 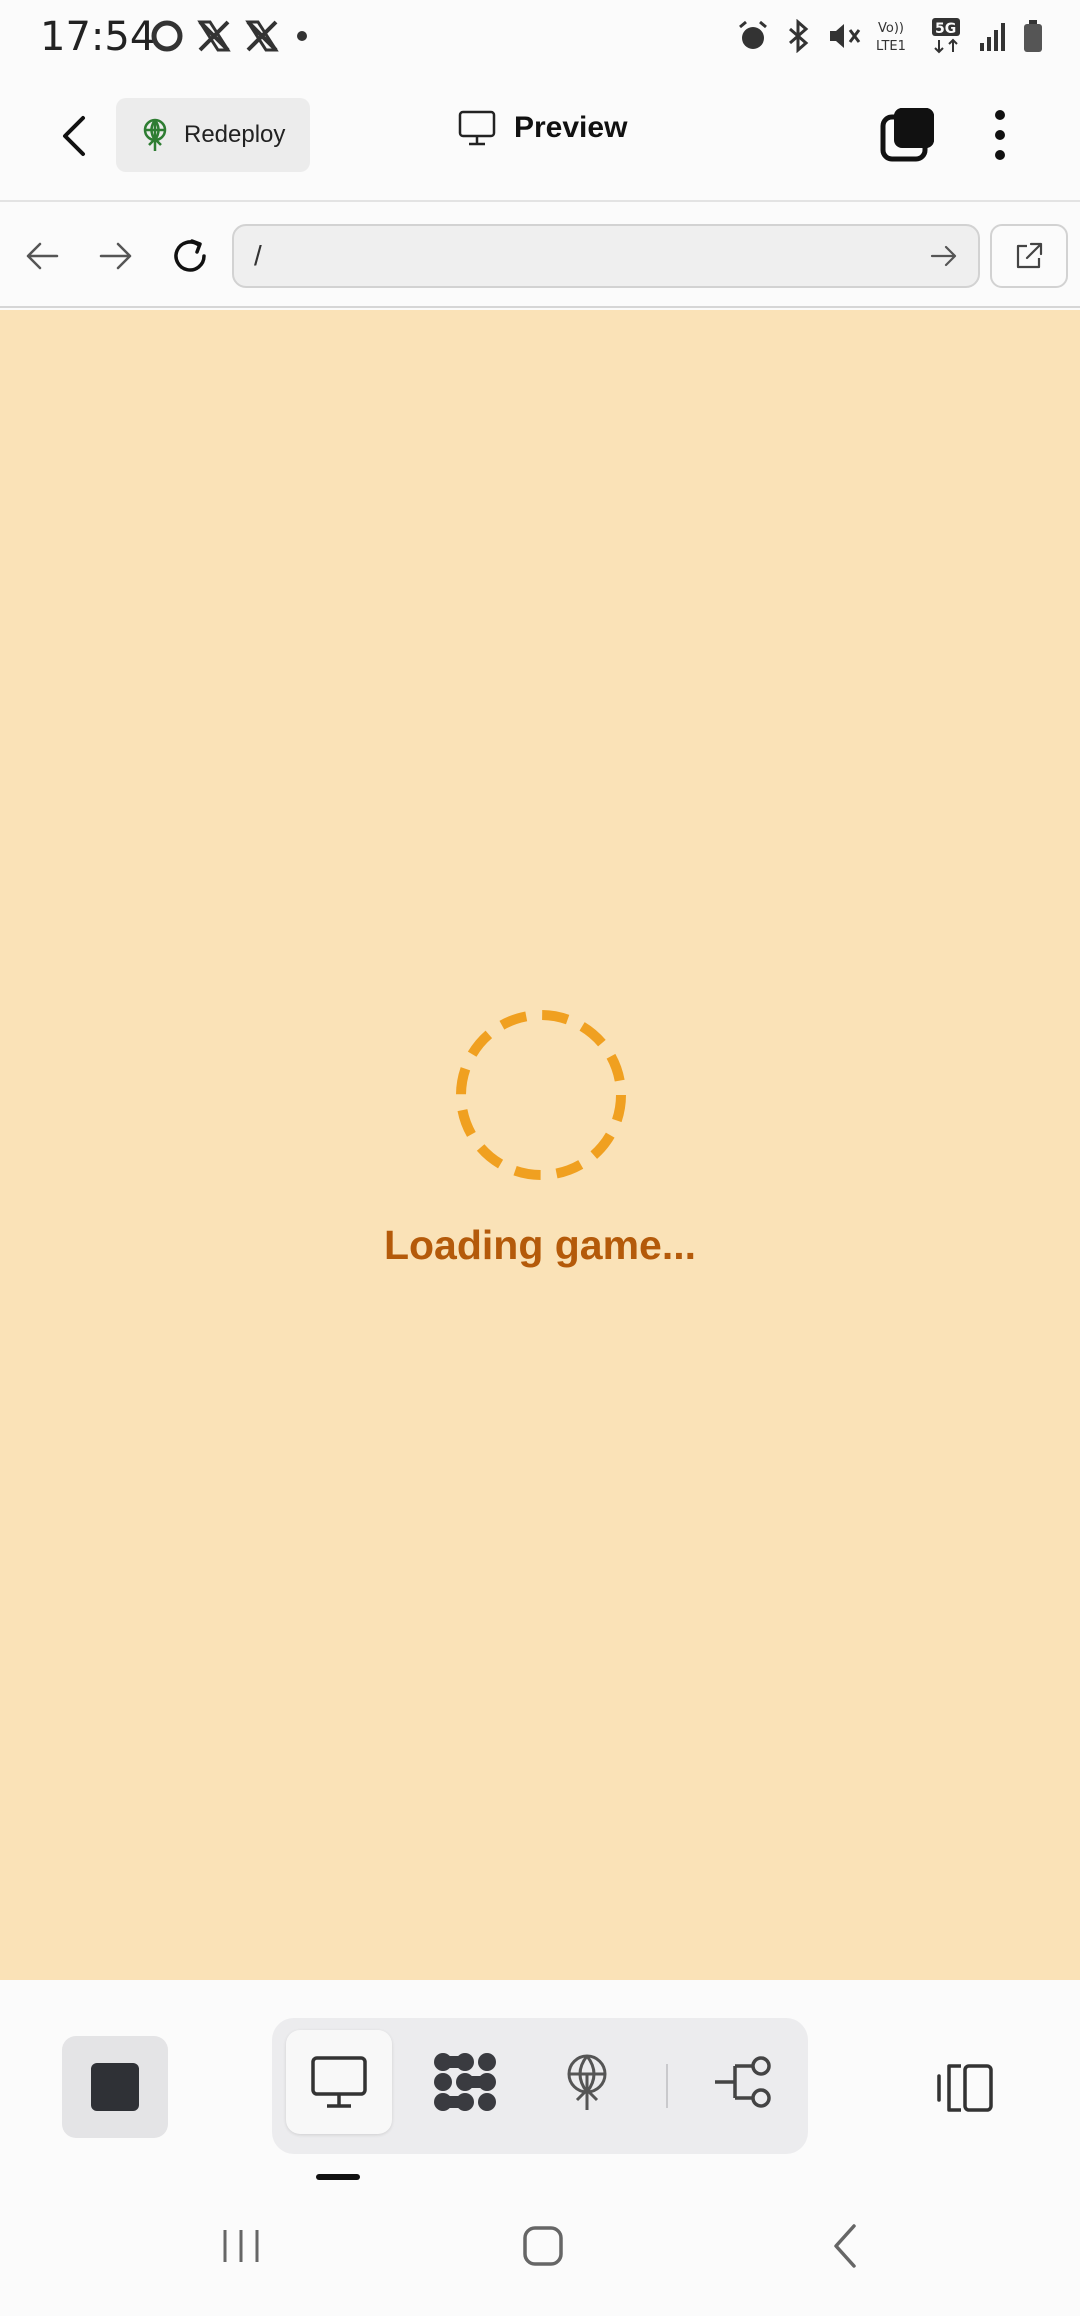 I want to click on tabs-icon, so click(x=907, y=135).